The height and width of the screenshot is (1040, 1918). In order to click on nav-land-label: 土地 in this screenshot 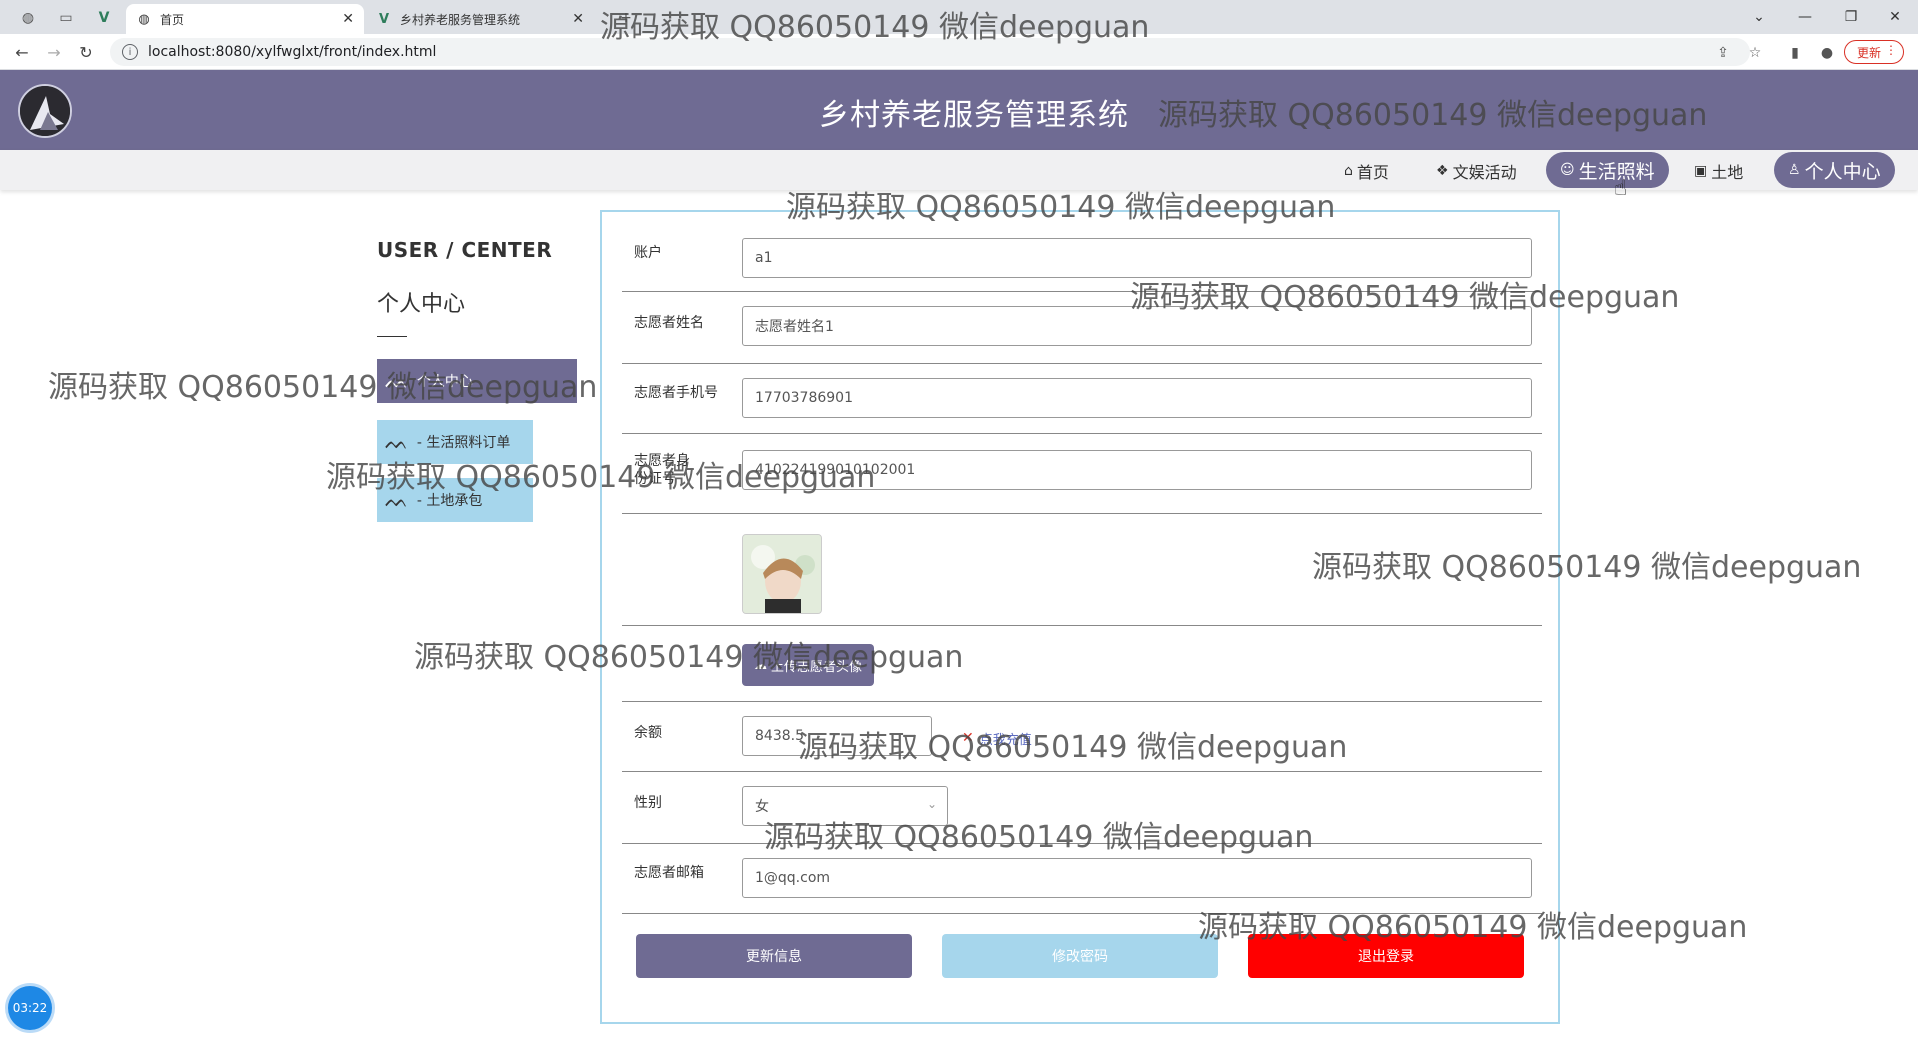, I will do `click(1727, 172)`.